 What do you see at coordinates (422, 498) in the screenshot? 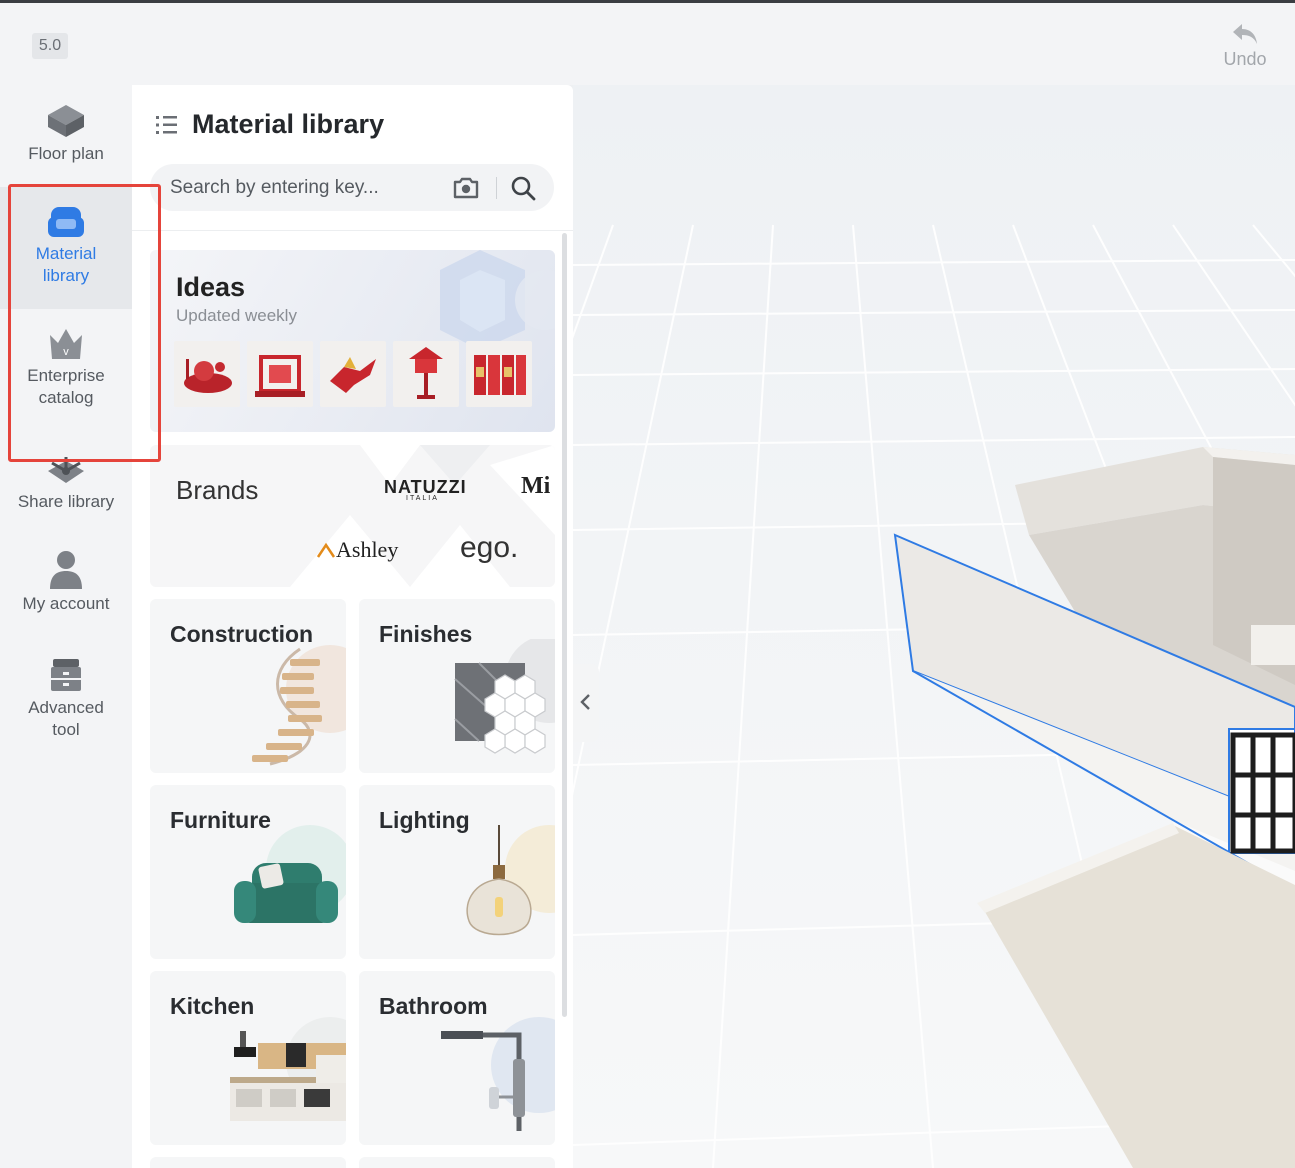
I see `natuzzi-italia-text: ITALIA` at bounding box center [422, 498].